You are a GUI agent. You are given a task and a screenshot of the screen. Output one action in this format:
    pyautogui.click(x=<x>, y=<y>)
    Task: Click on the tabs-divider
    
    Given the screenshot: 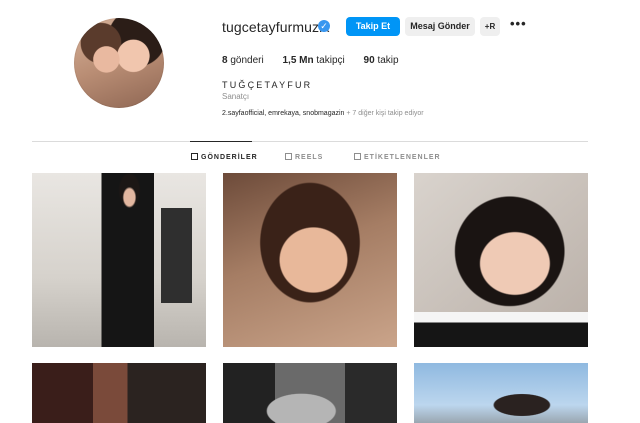 What is the action you would take?
    pyautogui.click(x=310, y=141)
    